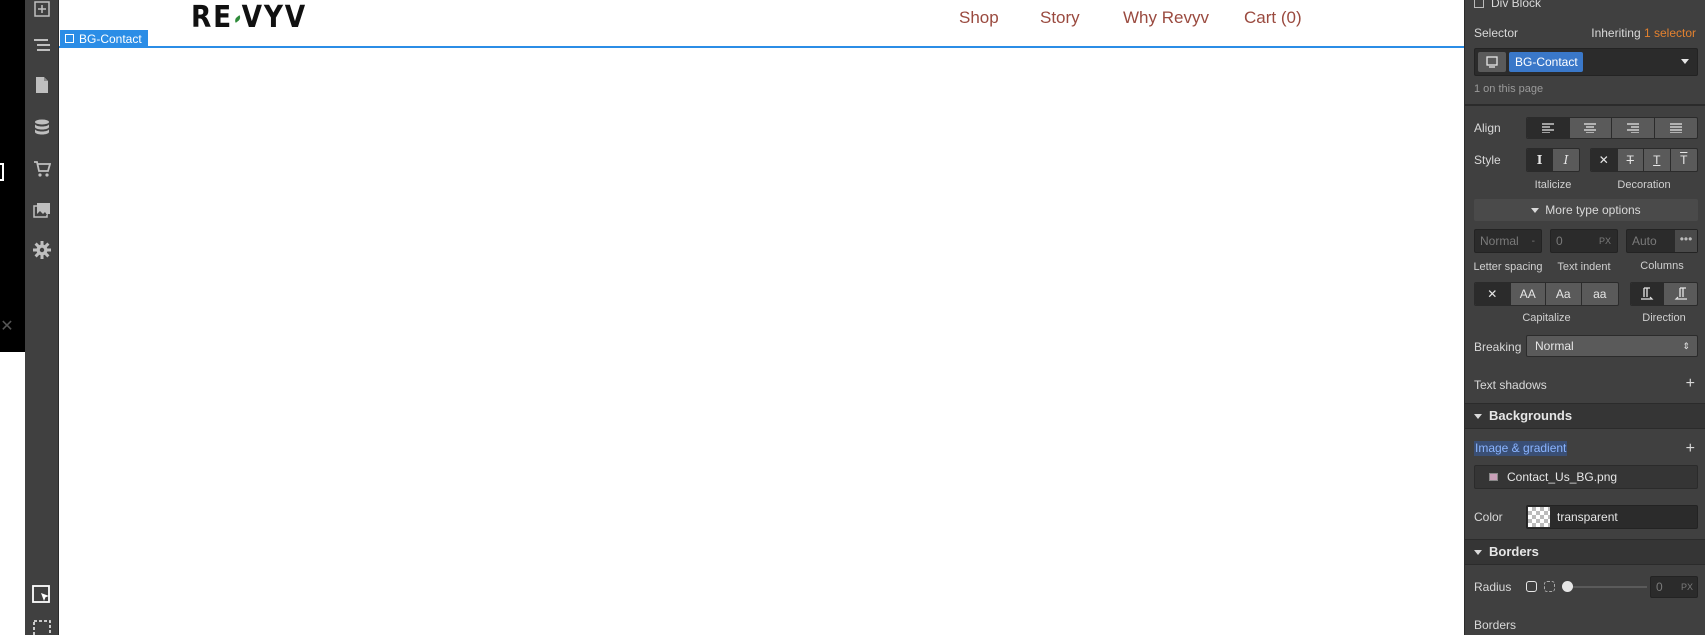  I want to click on more-type-options-label: More type options, so click(1593, 210).